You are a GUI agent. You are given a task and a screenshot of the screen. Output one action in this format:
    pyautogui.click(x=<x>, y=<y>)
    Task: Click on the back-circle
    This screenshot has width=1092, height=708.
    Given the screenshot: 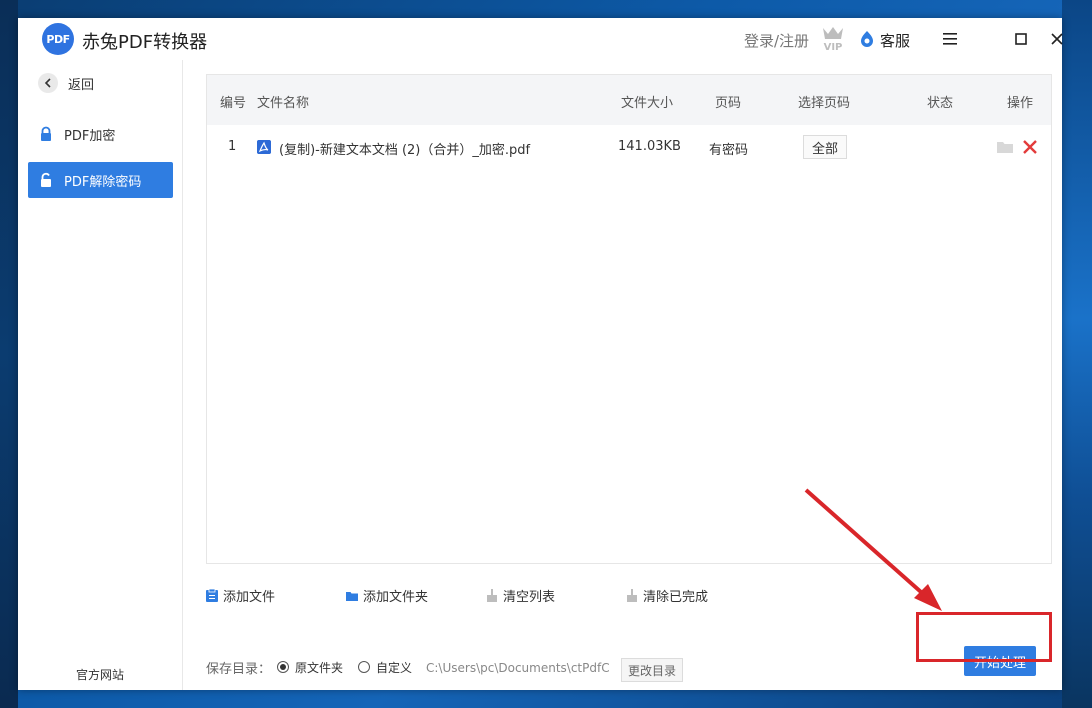 What is the action you would take?
    pyautogui.click(x=48, y=83)
    